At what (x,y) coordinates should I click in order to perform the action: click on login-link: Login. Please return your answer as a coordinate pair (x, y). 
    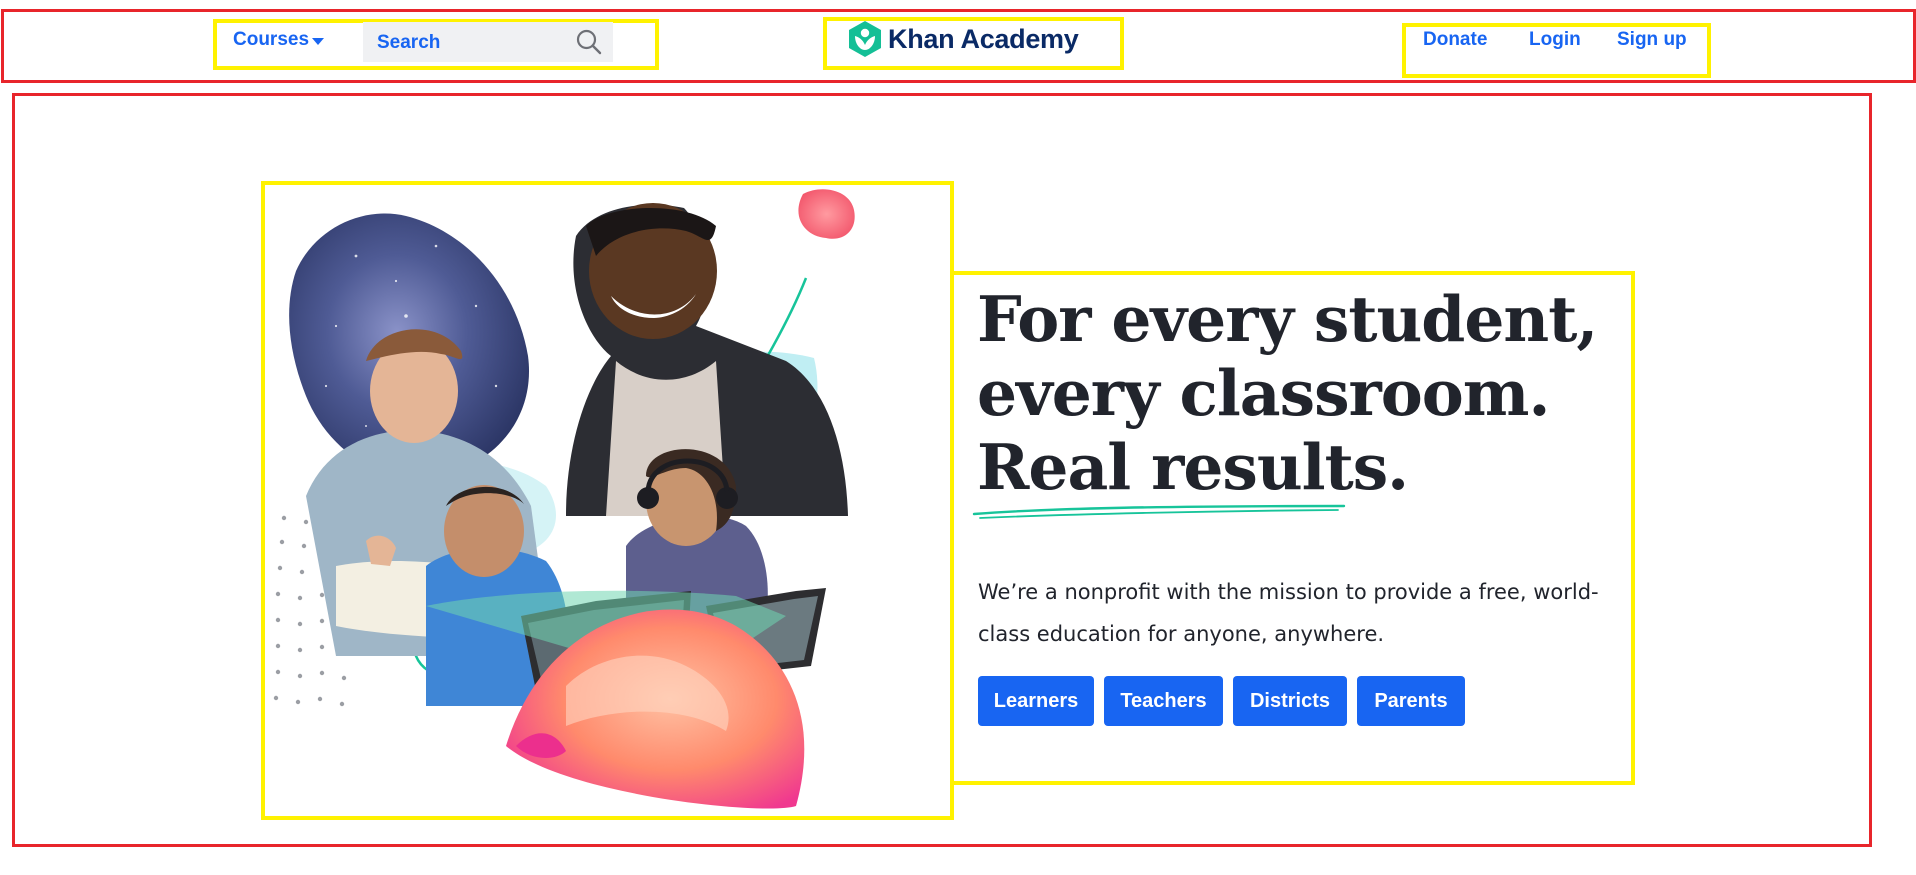
    Looking at the image, I should click on (1555, 40).